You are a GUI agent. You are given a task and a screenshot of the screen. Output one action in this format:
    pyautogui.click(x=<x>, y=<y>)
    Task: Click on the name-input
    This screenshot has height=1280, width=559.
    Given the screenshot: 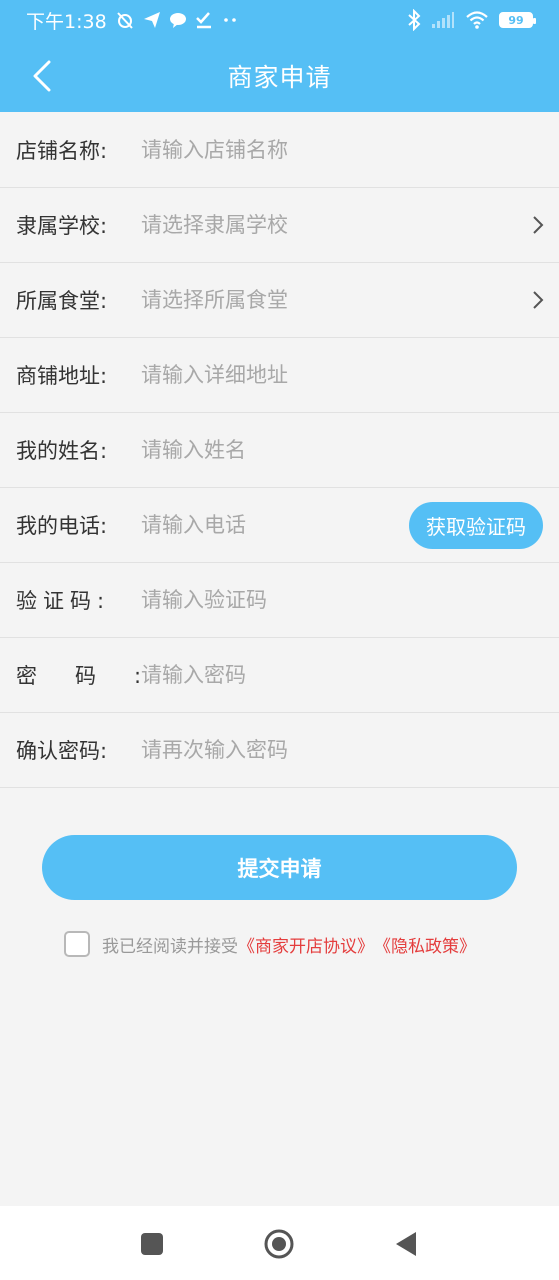 What is the action you would take?
    pyautogui.click(x=350, y=450)
    